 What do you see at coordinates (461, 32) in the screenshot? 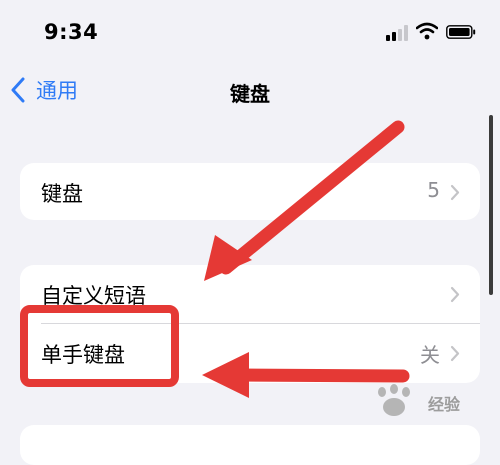
I see `battery-icon` at bounding box center [461, 32].